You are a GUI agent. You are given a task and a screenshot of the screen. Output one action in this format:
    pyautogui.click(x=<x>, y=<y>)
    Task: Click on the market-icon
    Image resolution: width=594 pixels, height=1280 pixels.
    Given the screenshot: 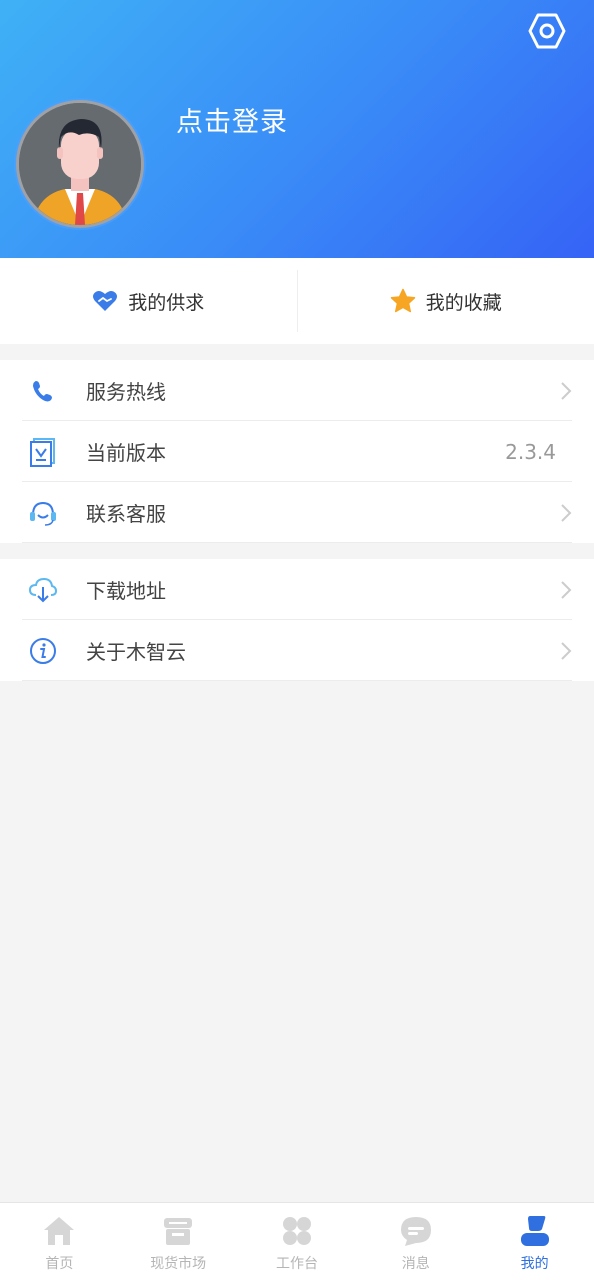 What is the action you would take?
    pyautogui.click(x=178, y=1231)
    